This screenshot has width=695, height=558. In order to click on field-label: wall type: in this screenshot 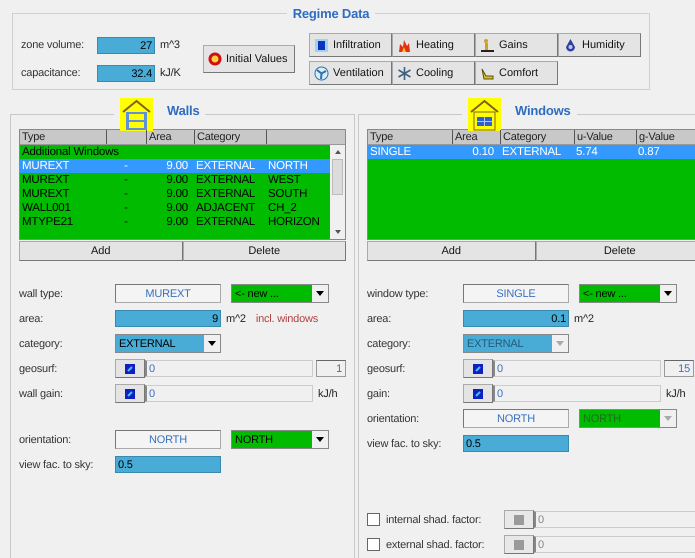, I will do `click(41, 294)`.